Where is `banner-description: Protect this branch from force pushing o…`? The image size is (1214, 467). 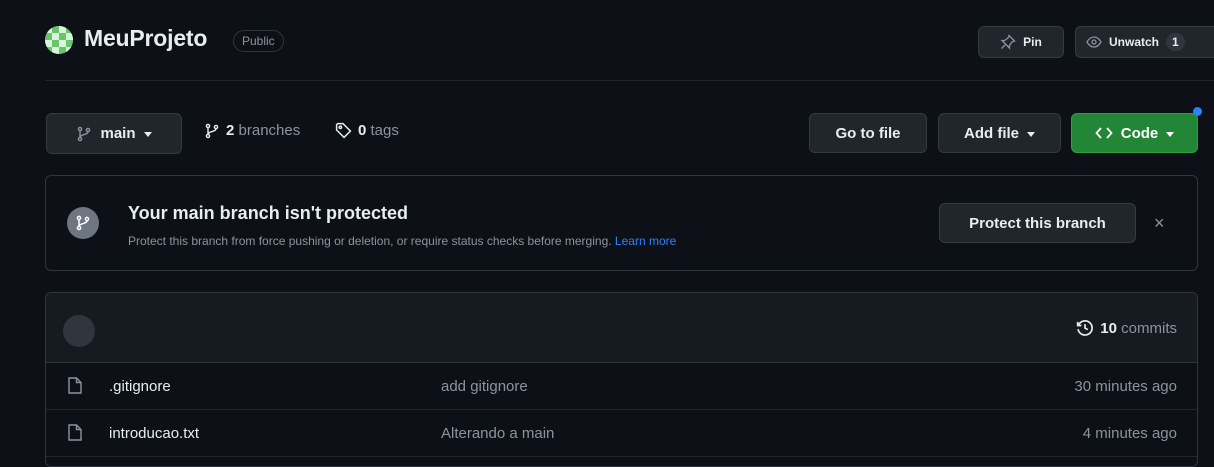 banner-description: Protect this branch from force pushing o… is located at coordinates (402, 241).